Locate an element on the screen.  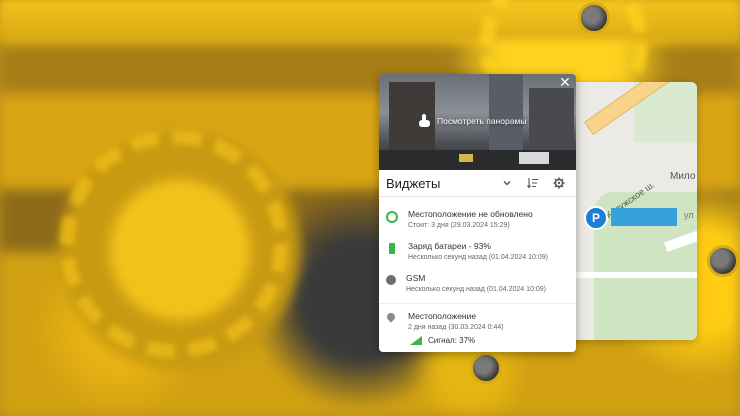
signal-icon is located at coordinates (416, 340).